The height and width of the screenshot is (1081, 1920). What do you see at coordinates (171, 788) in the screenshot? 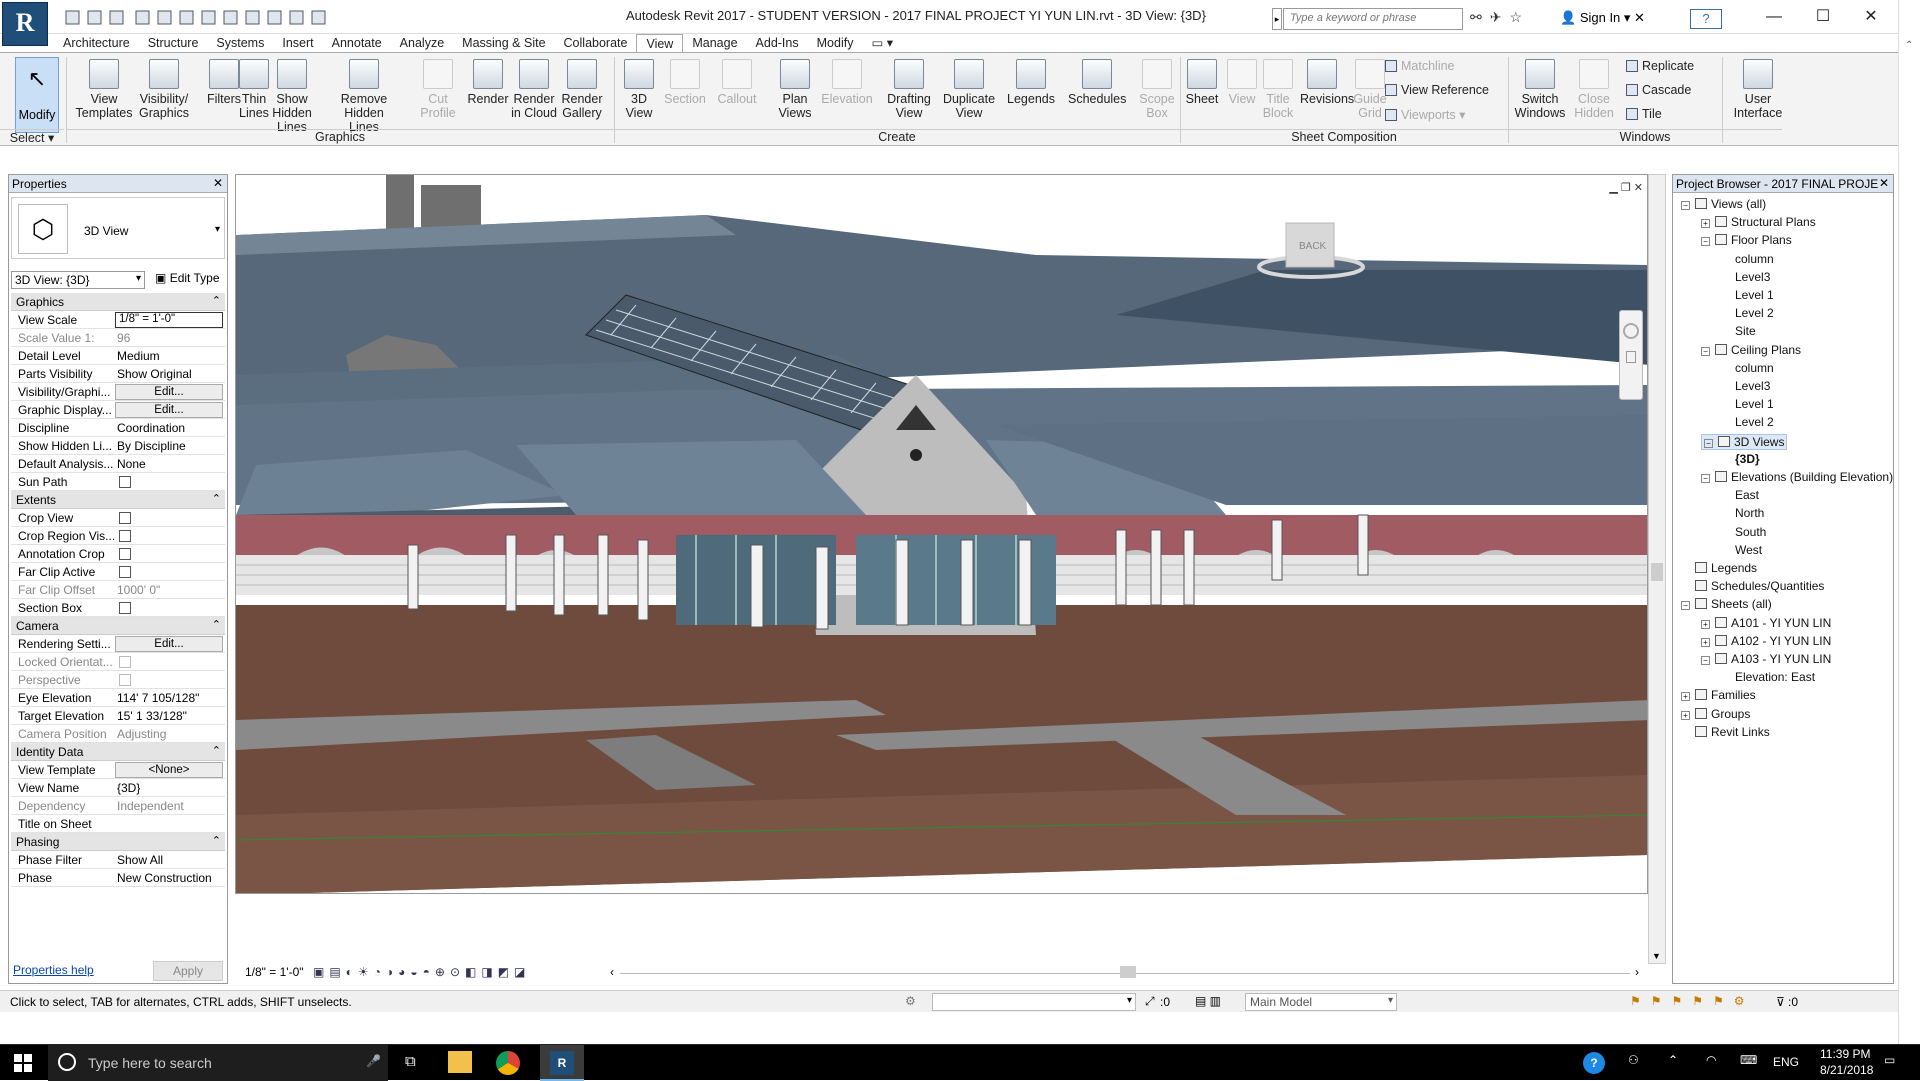
I see `property-value: {3D}` at bounding box center [171, 788].